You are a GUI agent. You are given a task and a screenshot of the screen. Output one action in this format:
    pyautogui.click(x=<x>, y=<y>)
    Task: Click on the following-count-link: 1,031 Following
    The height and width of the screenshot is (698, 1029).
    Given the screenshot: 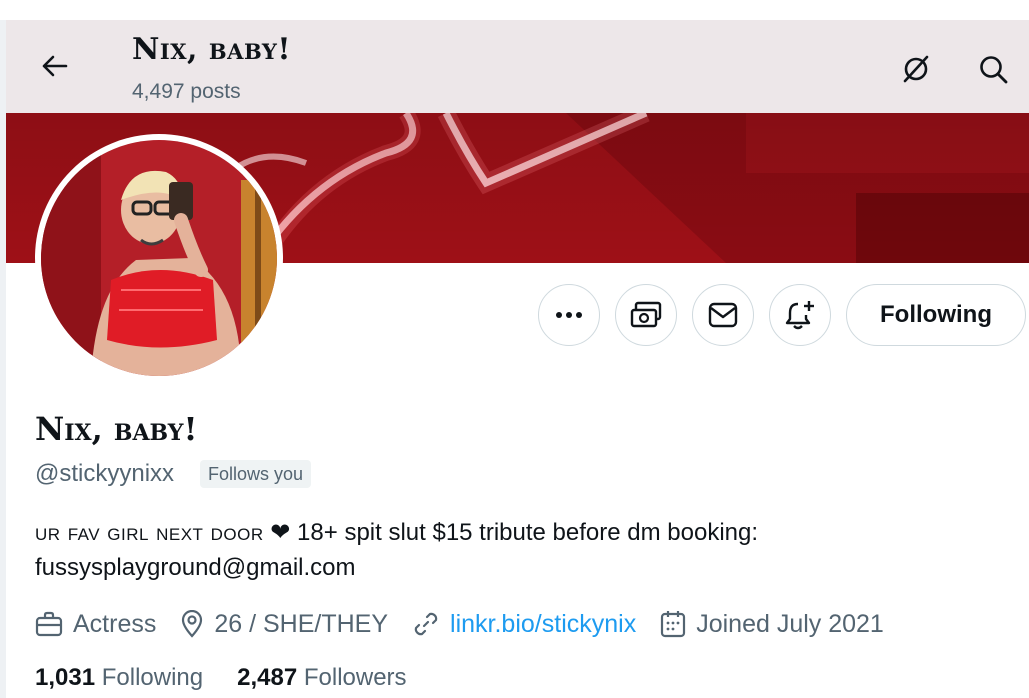 What is the action you would take?
    pyautogui.click(x=119, y=678)
    